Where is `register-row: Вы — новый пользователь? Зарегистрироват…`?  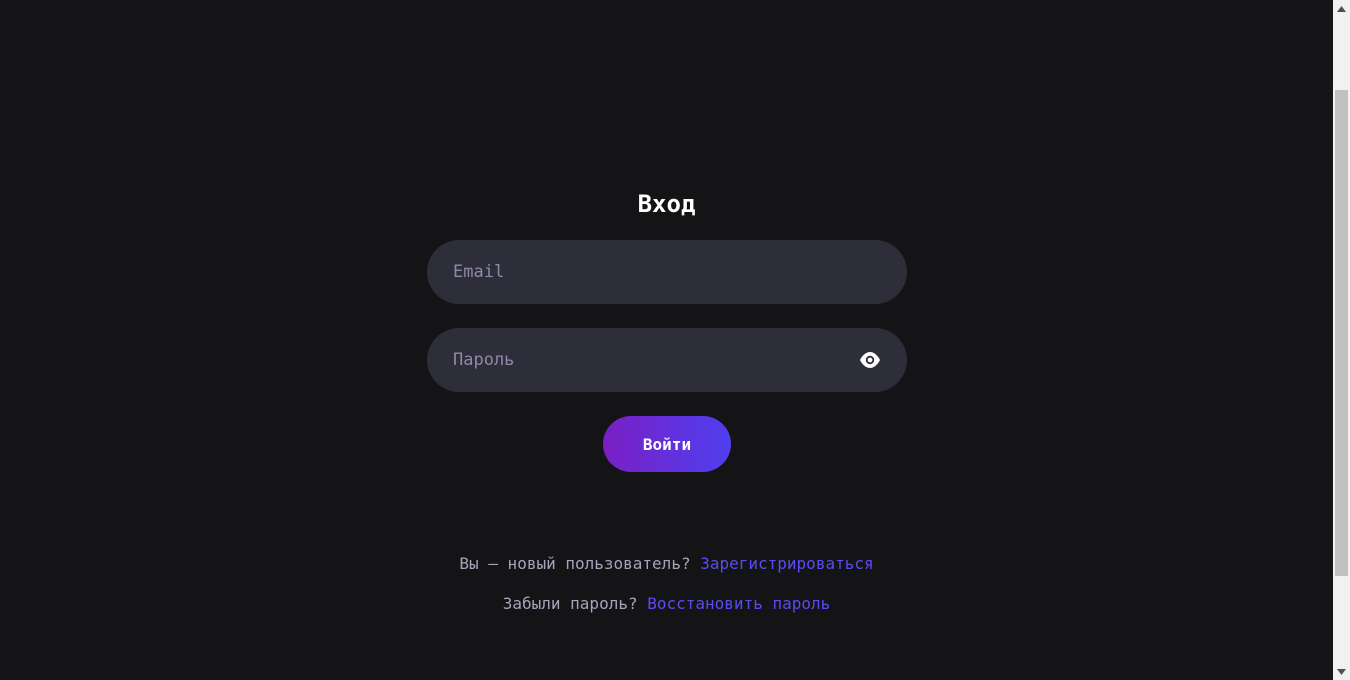
register-row: Вы — новый пользователь? Зарегистрироват… is located at coordinates (666, 564).